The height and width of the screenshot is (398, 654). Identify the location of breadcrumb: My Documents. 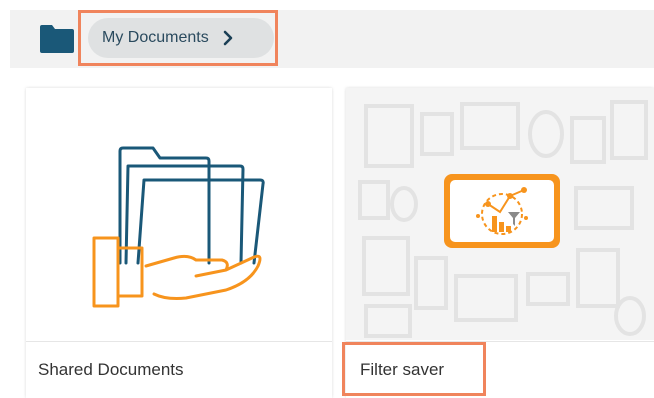
(332, 39).